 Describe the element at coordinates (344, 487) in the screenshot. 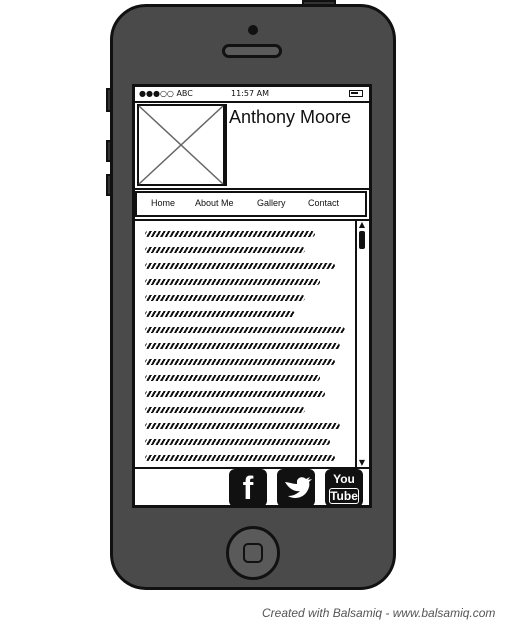

I see `youtube-icon: You Tube` at that location.